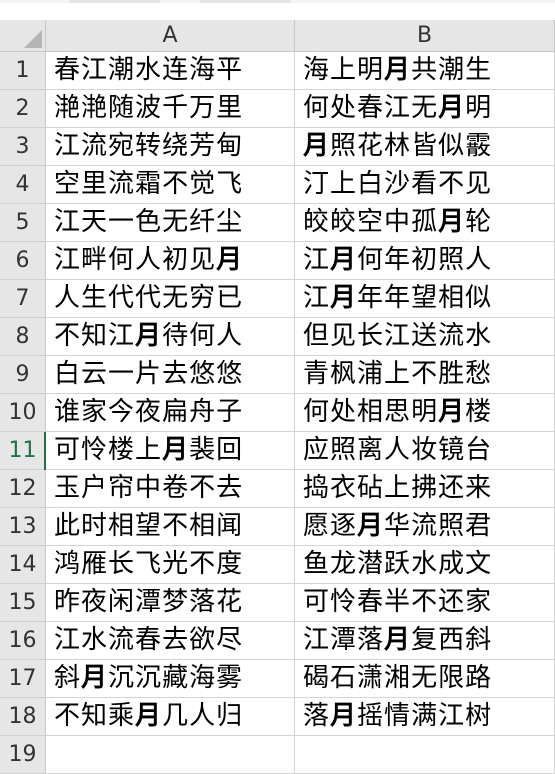  Describe the element at coordinates (425, 375) in the screenshot. I see `cell-b: 青枫浦上不胜愁` at that location.